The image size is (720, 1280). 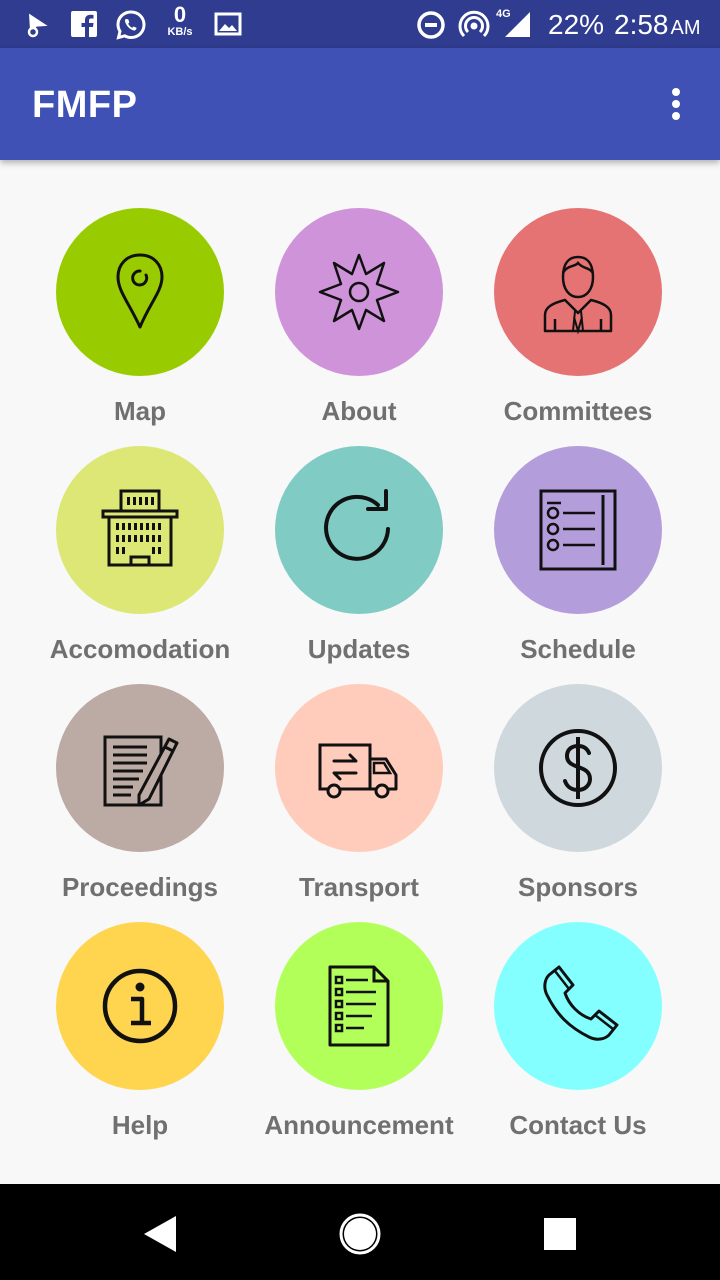 I want to click on phone-icon, so click(x=581, y=1003).